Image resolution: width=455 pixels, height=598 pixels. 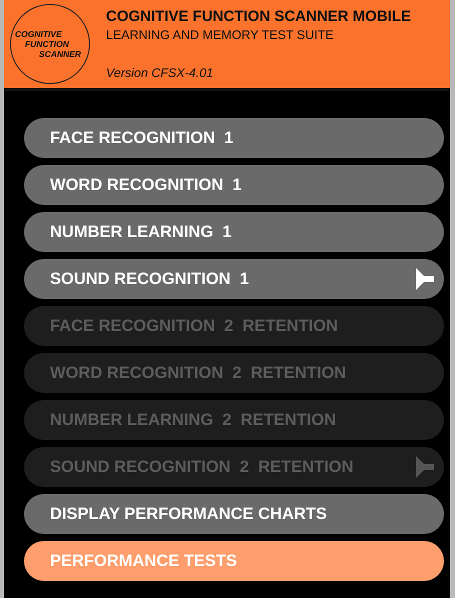 What do you see at coordinates (234, 185) in the screenshot?
I see `menu-button: WORD RECOGNITION 1` at bounding box center [234, 185].